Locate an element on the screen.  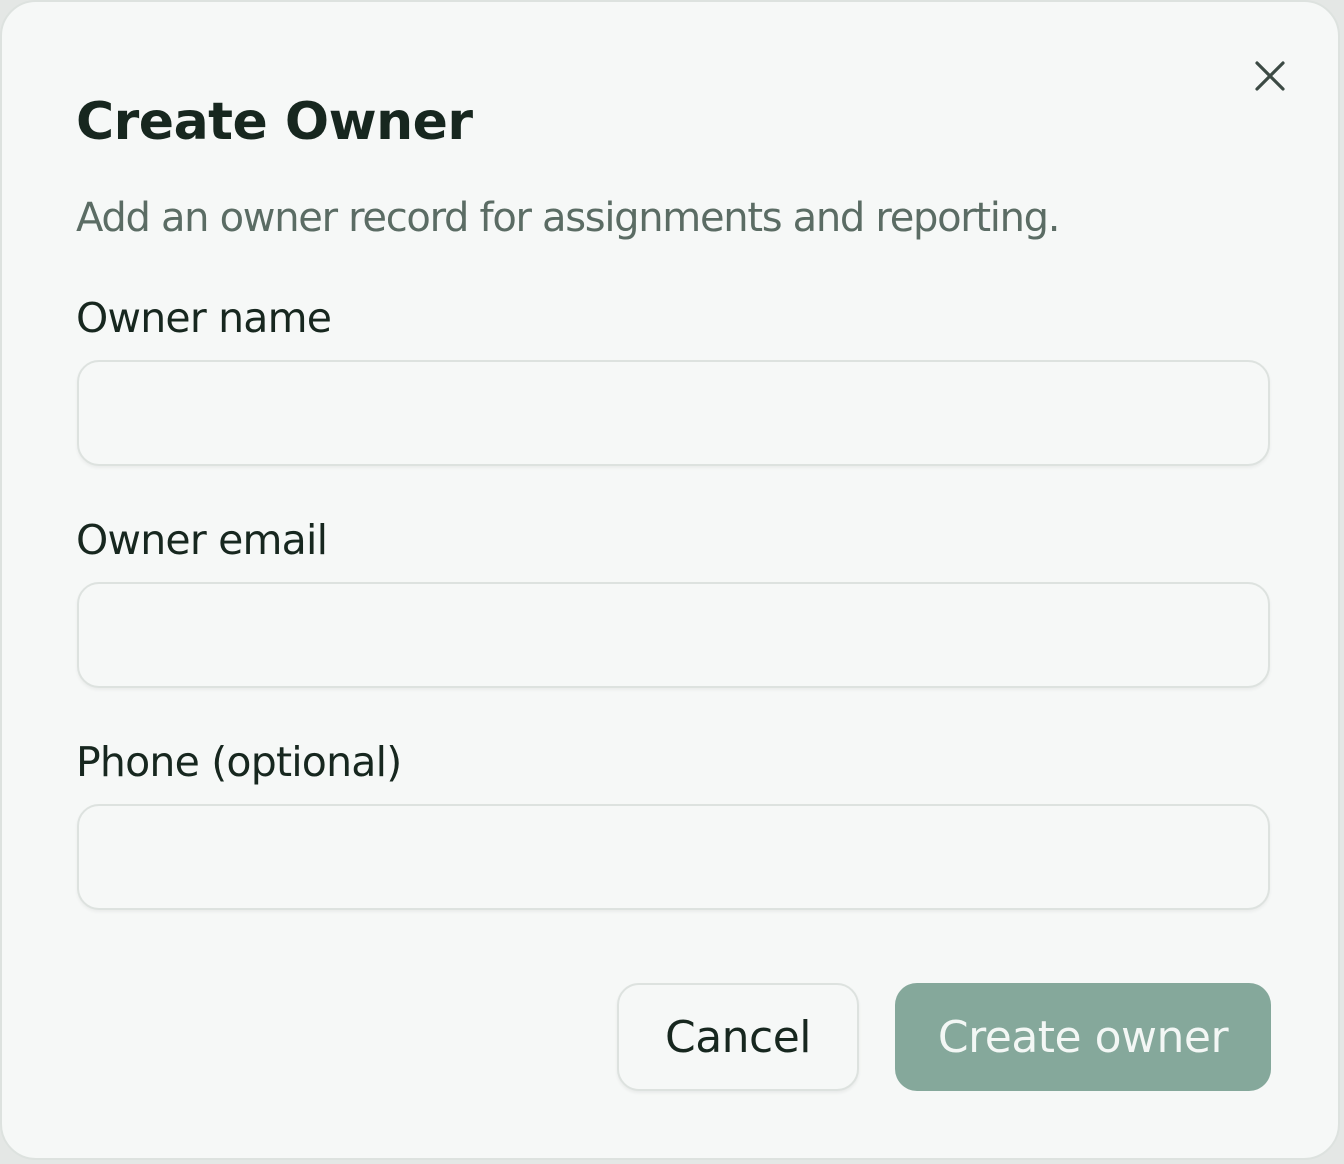
owner-email-label: Owner email is located at coordinates (202, 540).